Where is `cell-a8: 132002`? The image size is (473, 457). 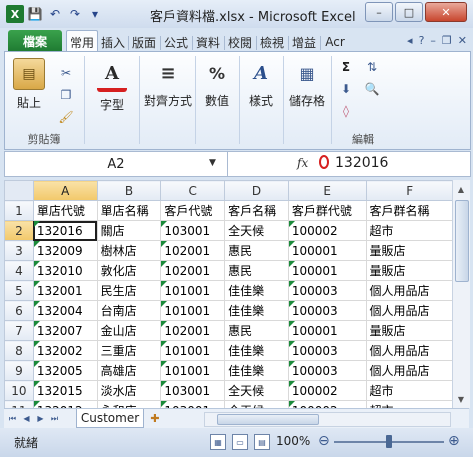 cell-a8: 132002 is located at coordinates (65, 350).